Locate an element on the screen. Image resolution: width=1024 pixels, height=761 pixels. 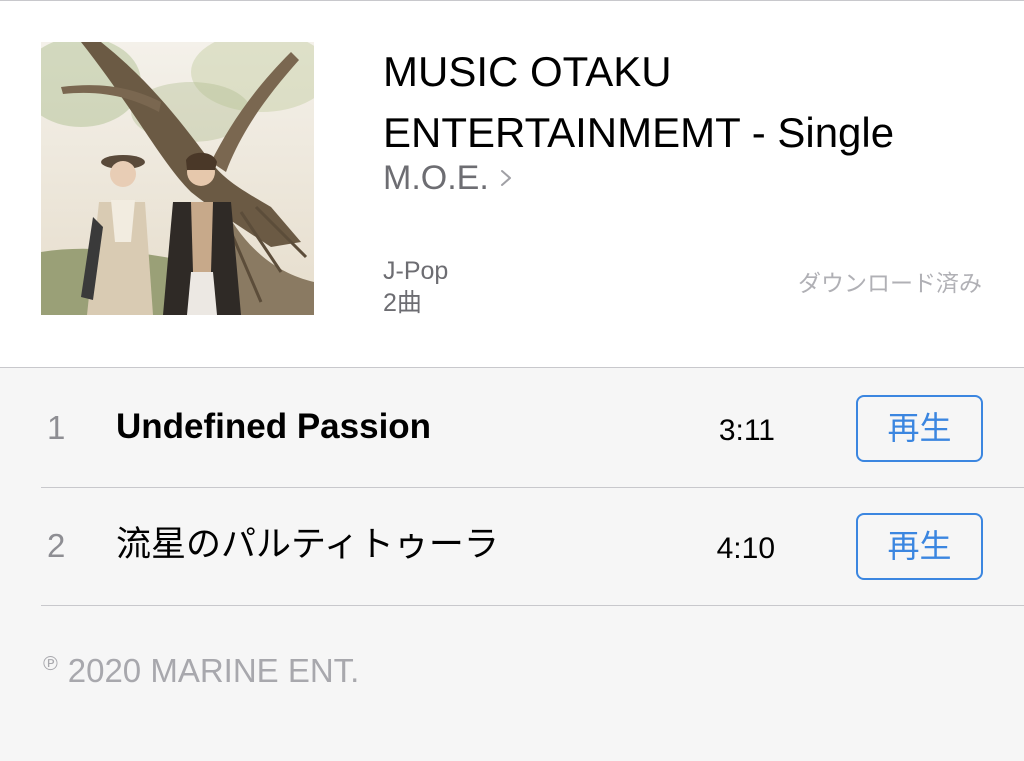
artist-link: M.O.E. is located at coordinates (448, 178).